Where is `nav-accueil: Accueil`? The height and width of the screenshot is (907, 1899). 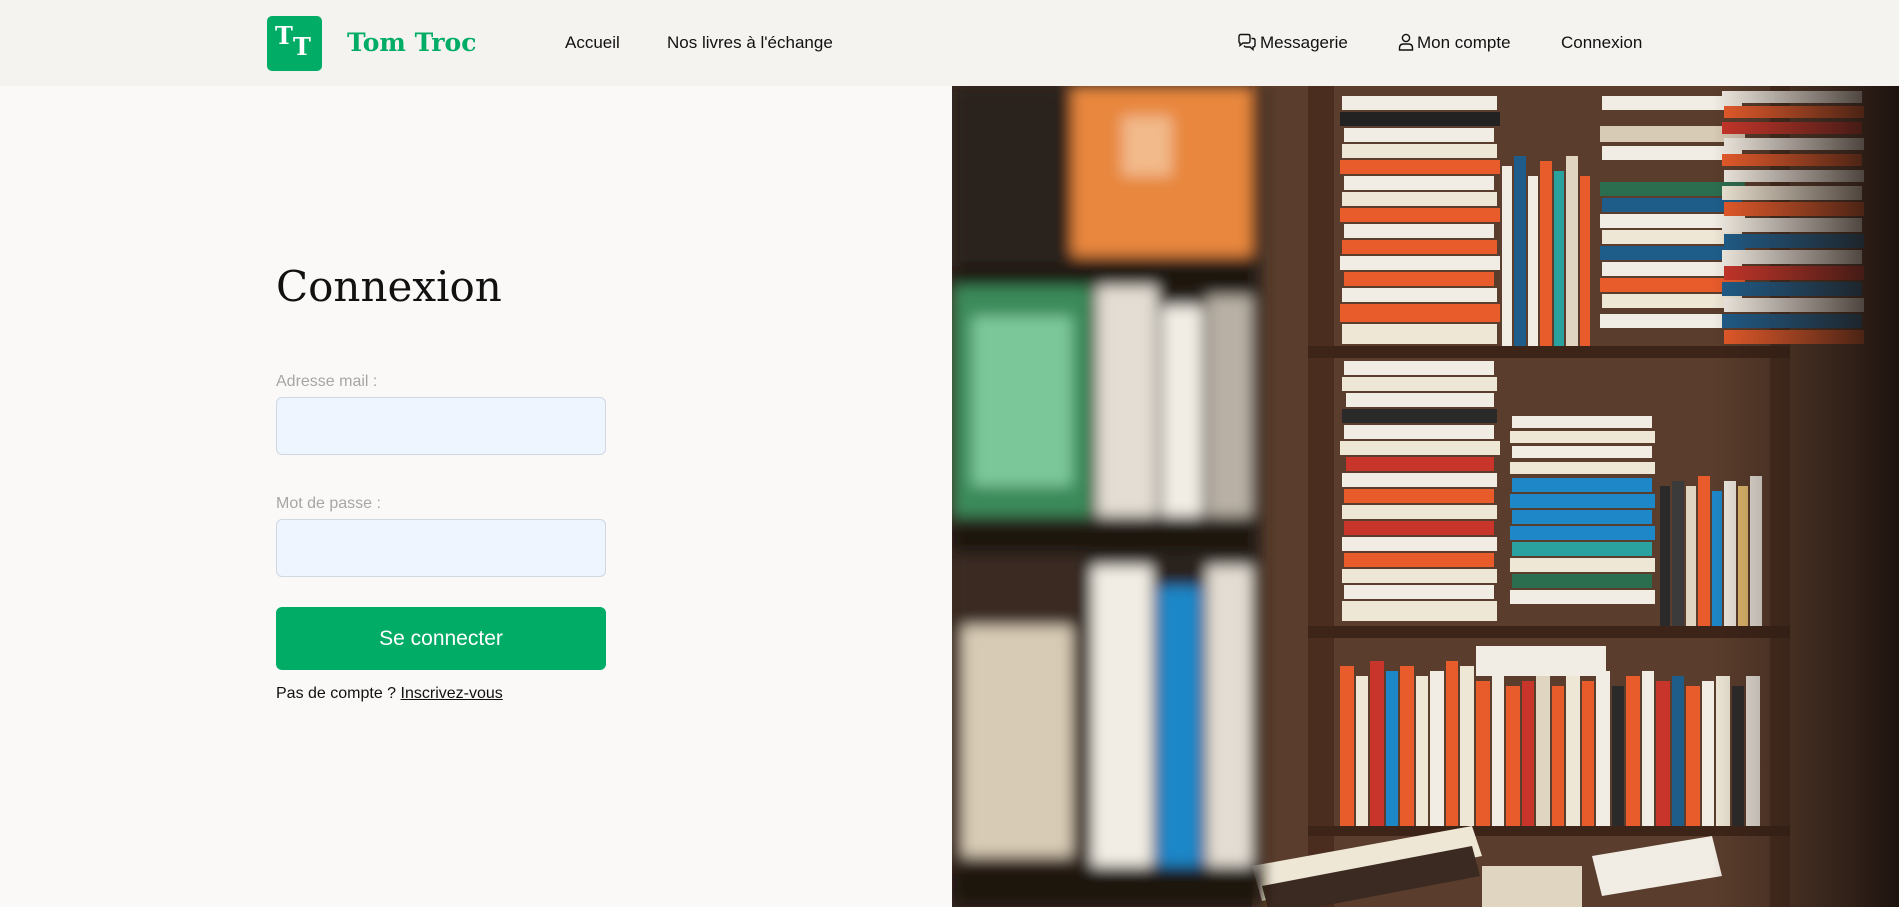
nav-accueil: Accueil is located at coordinates (592, 43).